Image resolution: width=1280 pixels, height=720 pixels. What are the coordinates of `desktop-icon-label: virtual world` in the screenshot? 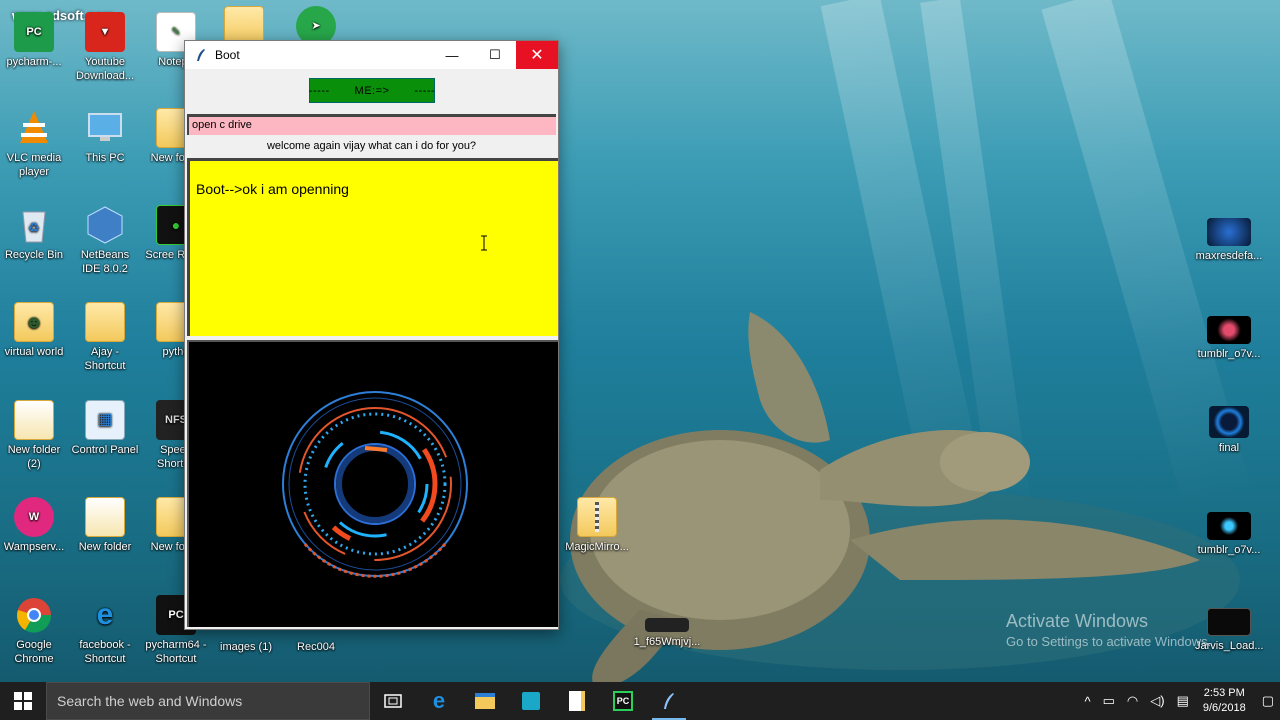 It's located at (34, 352).